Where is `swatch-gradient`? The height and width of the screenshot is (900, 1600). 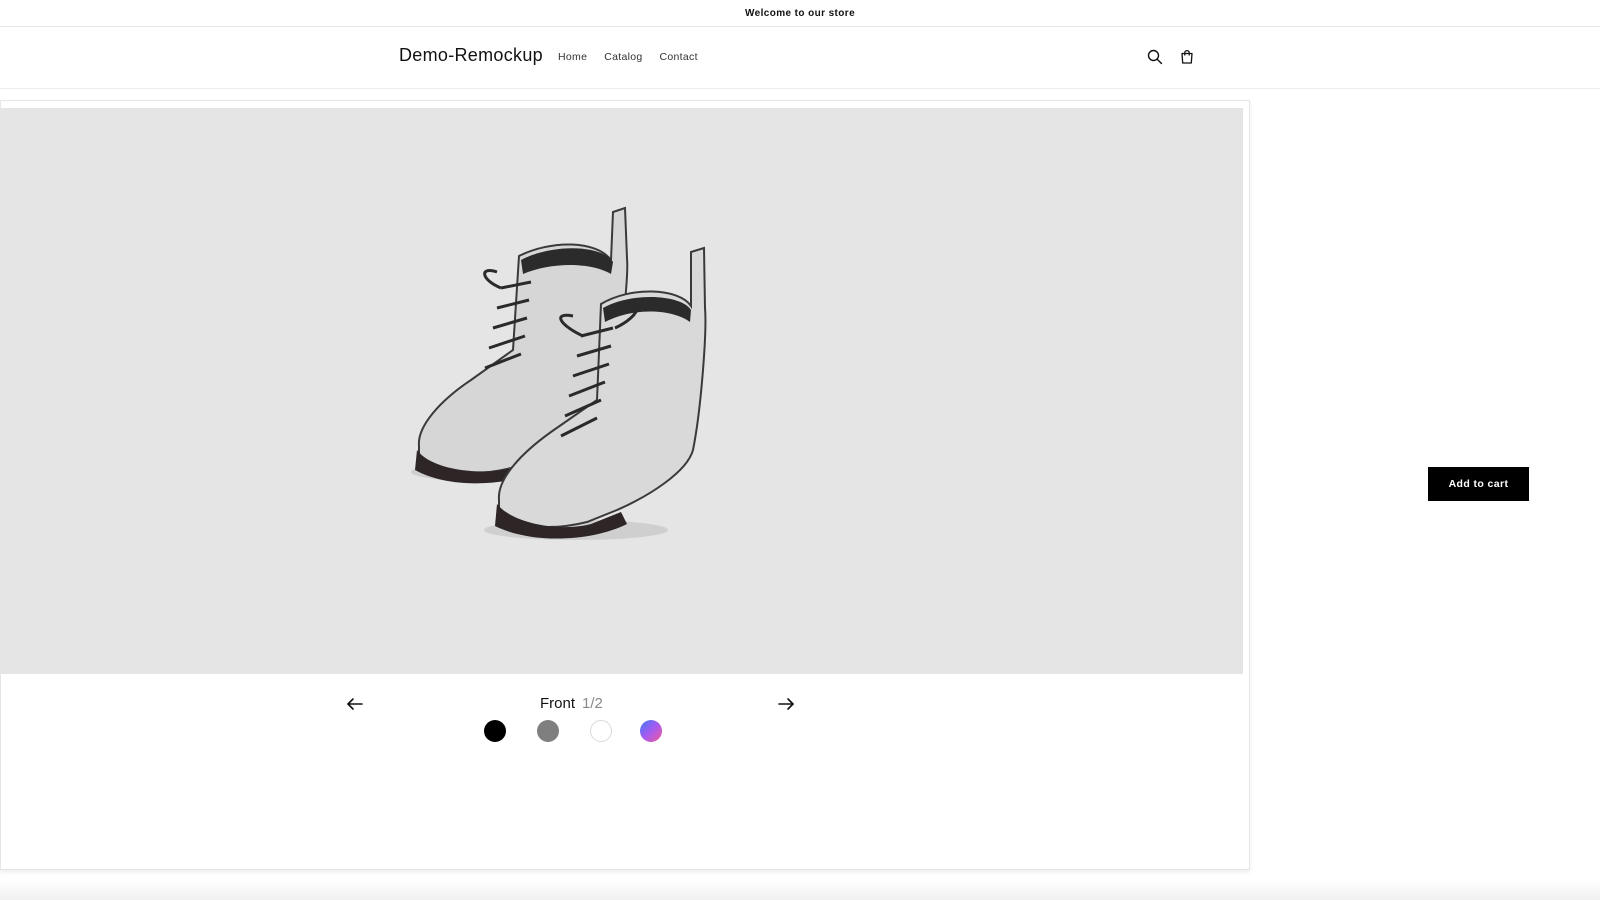 swatch-gradient is located at coordinates (651, 731).